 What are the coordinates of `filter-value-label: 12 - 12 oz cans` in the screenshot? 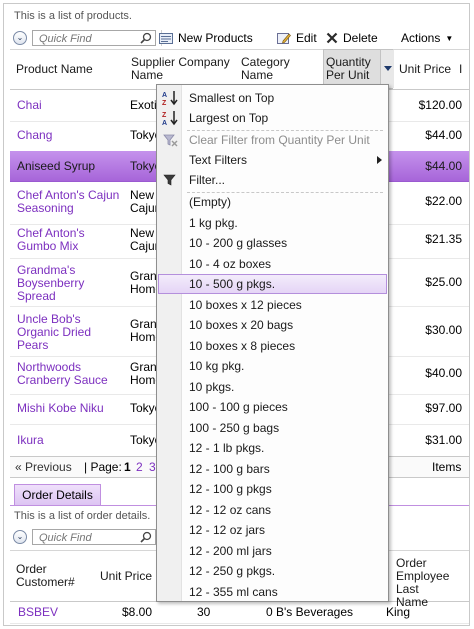 It's located at (230, 510).